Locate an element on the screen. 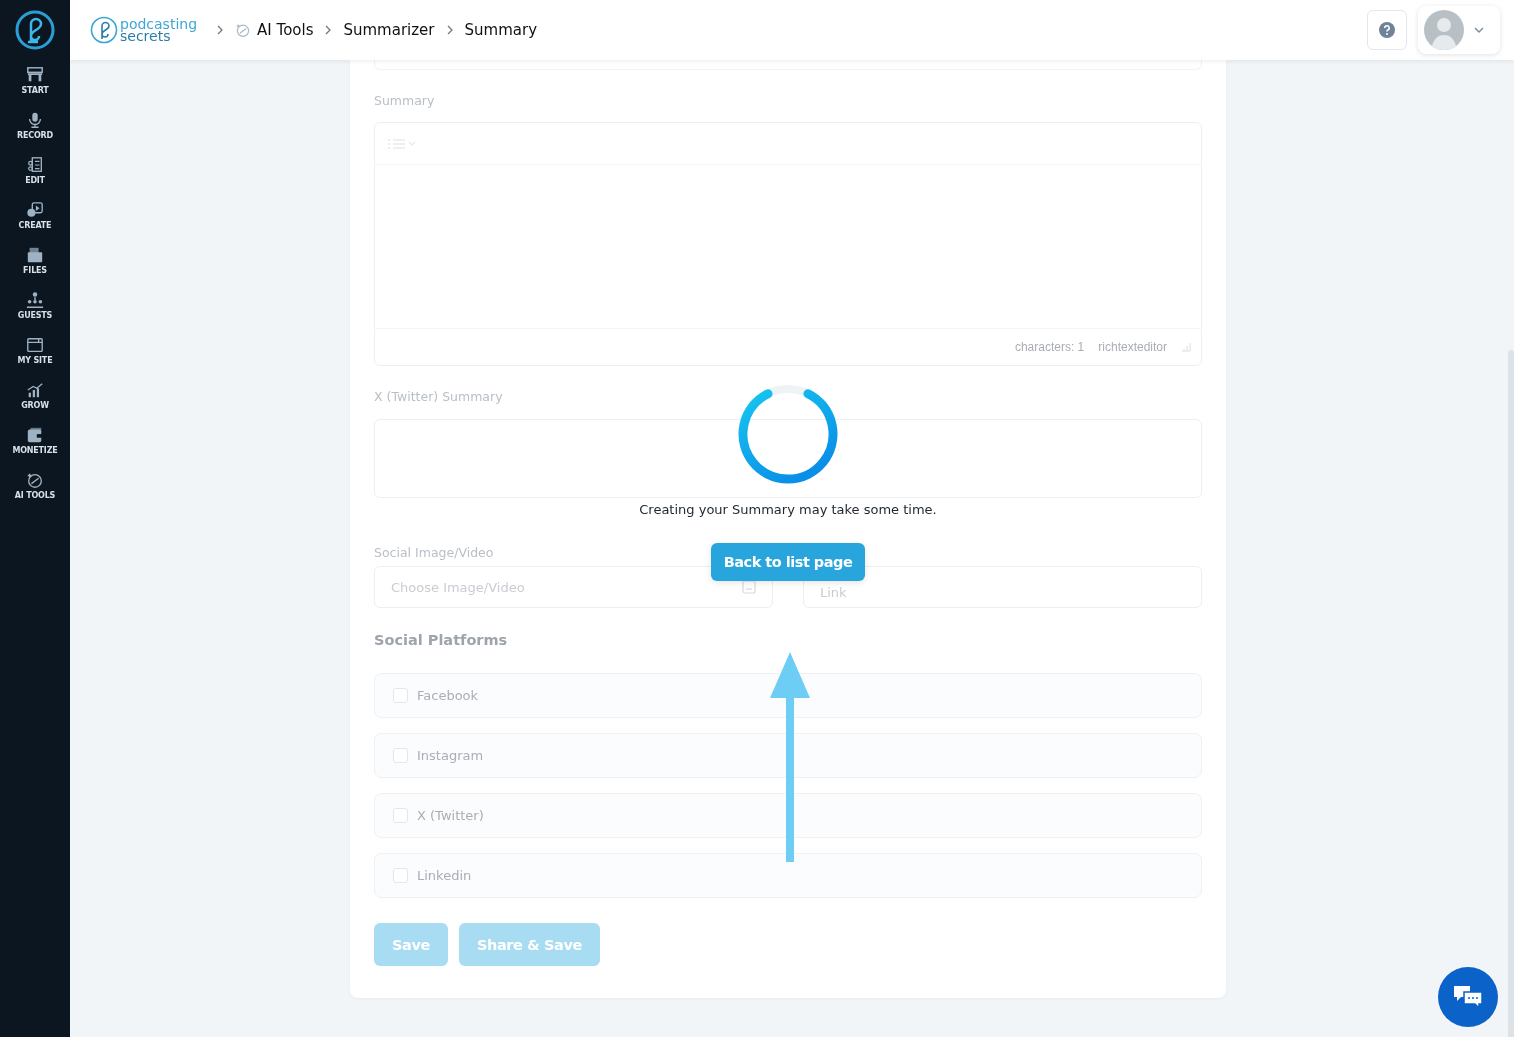 This screenshot has height=1037, width=1514. logo-text: podcasting is located at coordinates (159, 24).